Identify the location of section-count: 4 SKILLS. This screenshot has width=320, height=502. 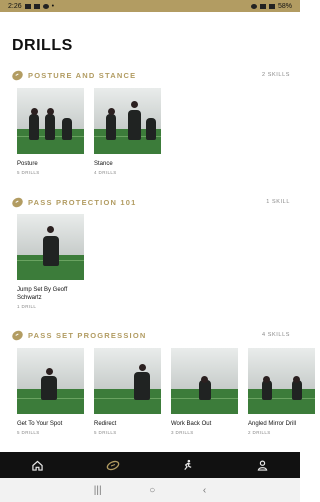
(275, 335).